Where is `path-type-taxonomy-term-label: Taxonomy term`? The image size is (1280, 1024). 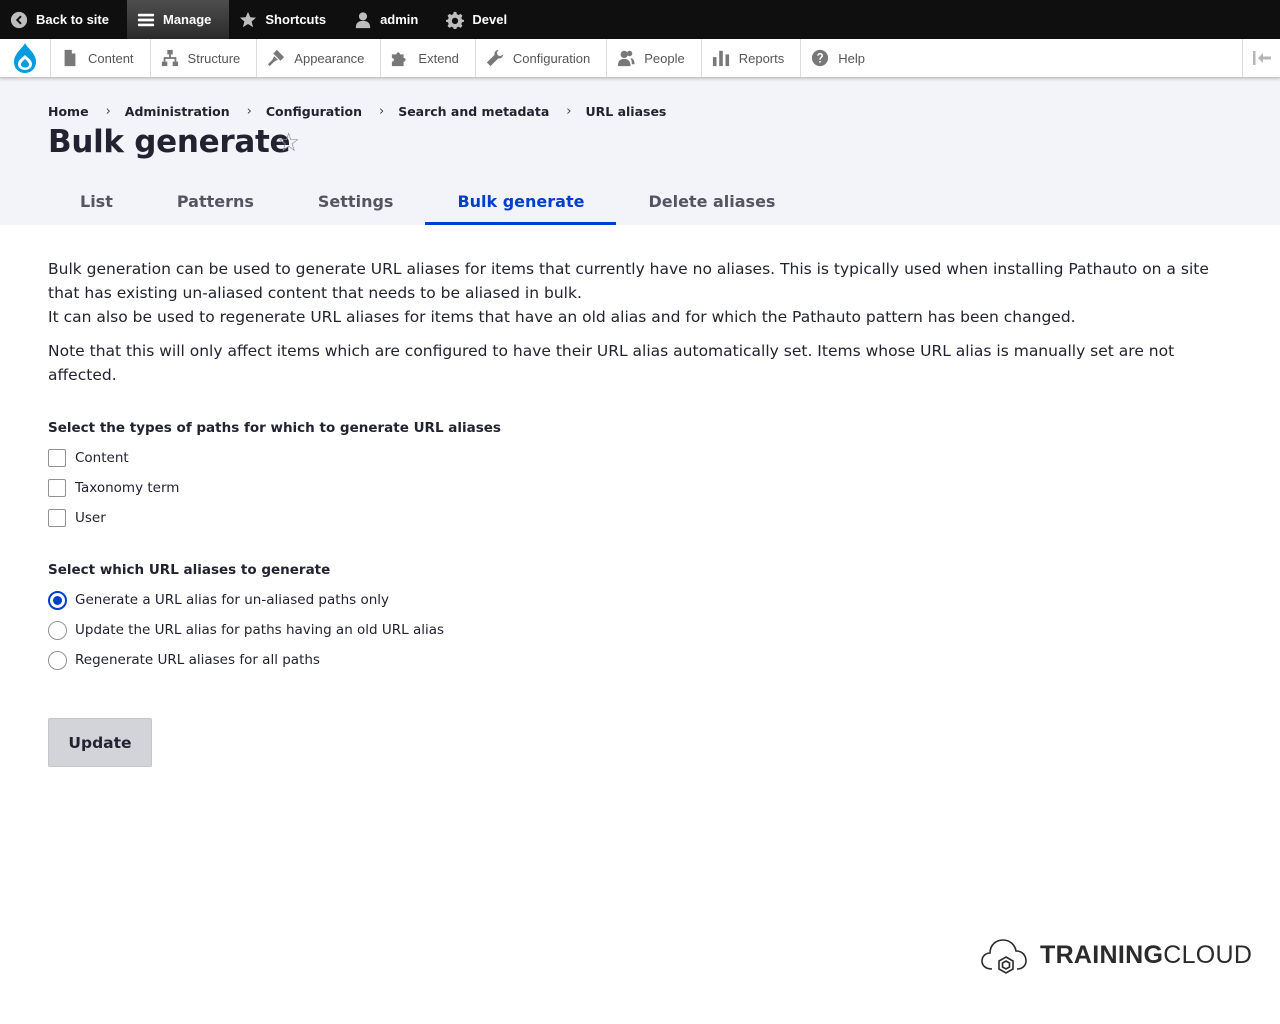
path-type-taxonomy-term-label: Taxonomy term is located at coordinates (127, 488).